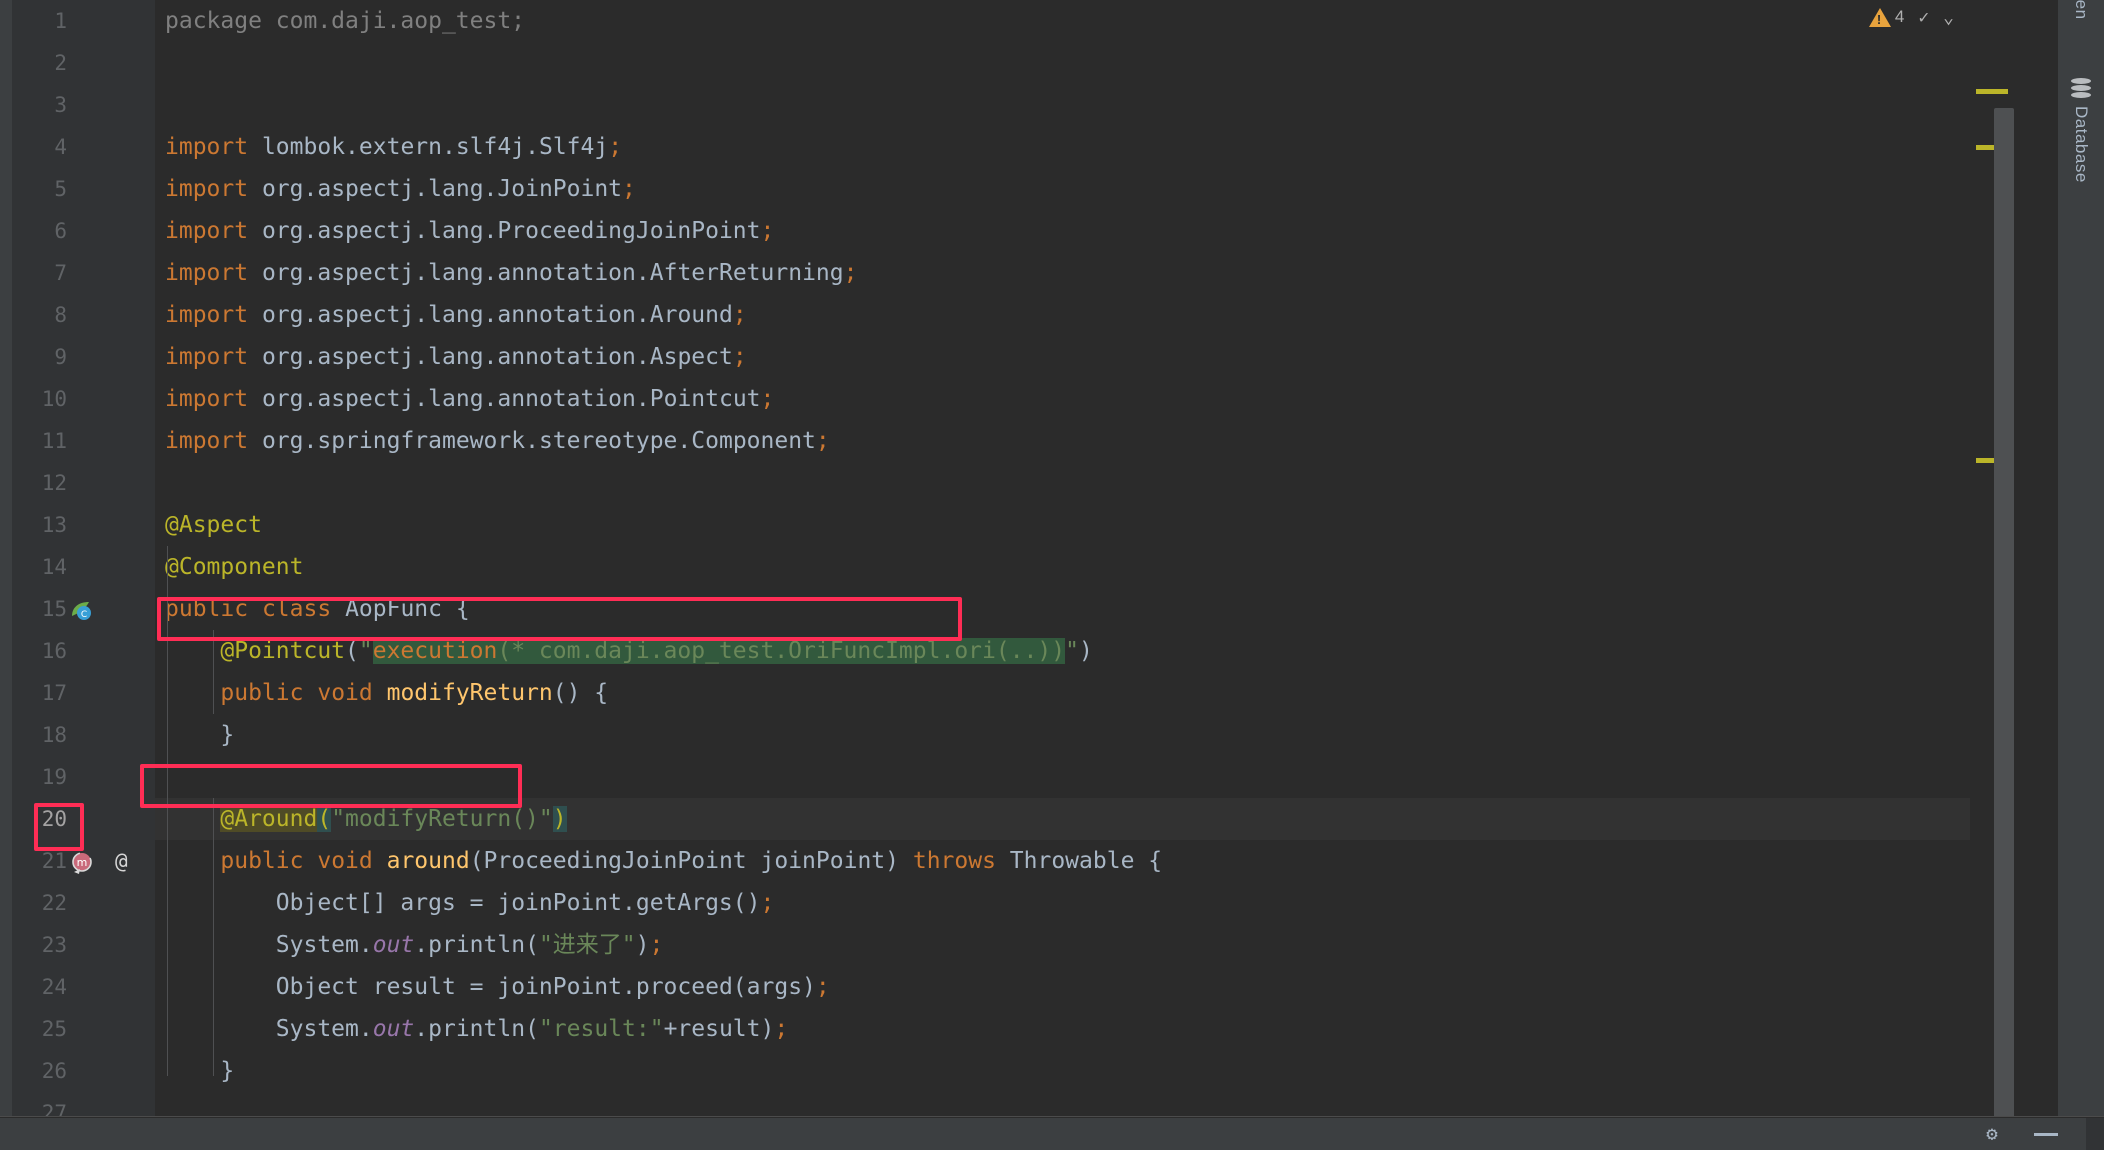 Image resolution: width=2104 pixels, height=1150 pixels. What do you see at coordinates (54, 693) in the screenshot?
I see `line-number: 17` at bounding box center [54, 693].